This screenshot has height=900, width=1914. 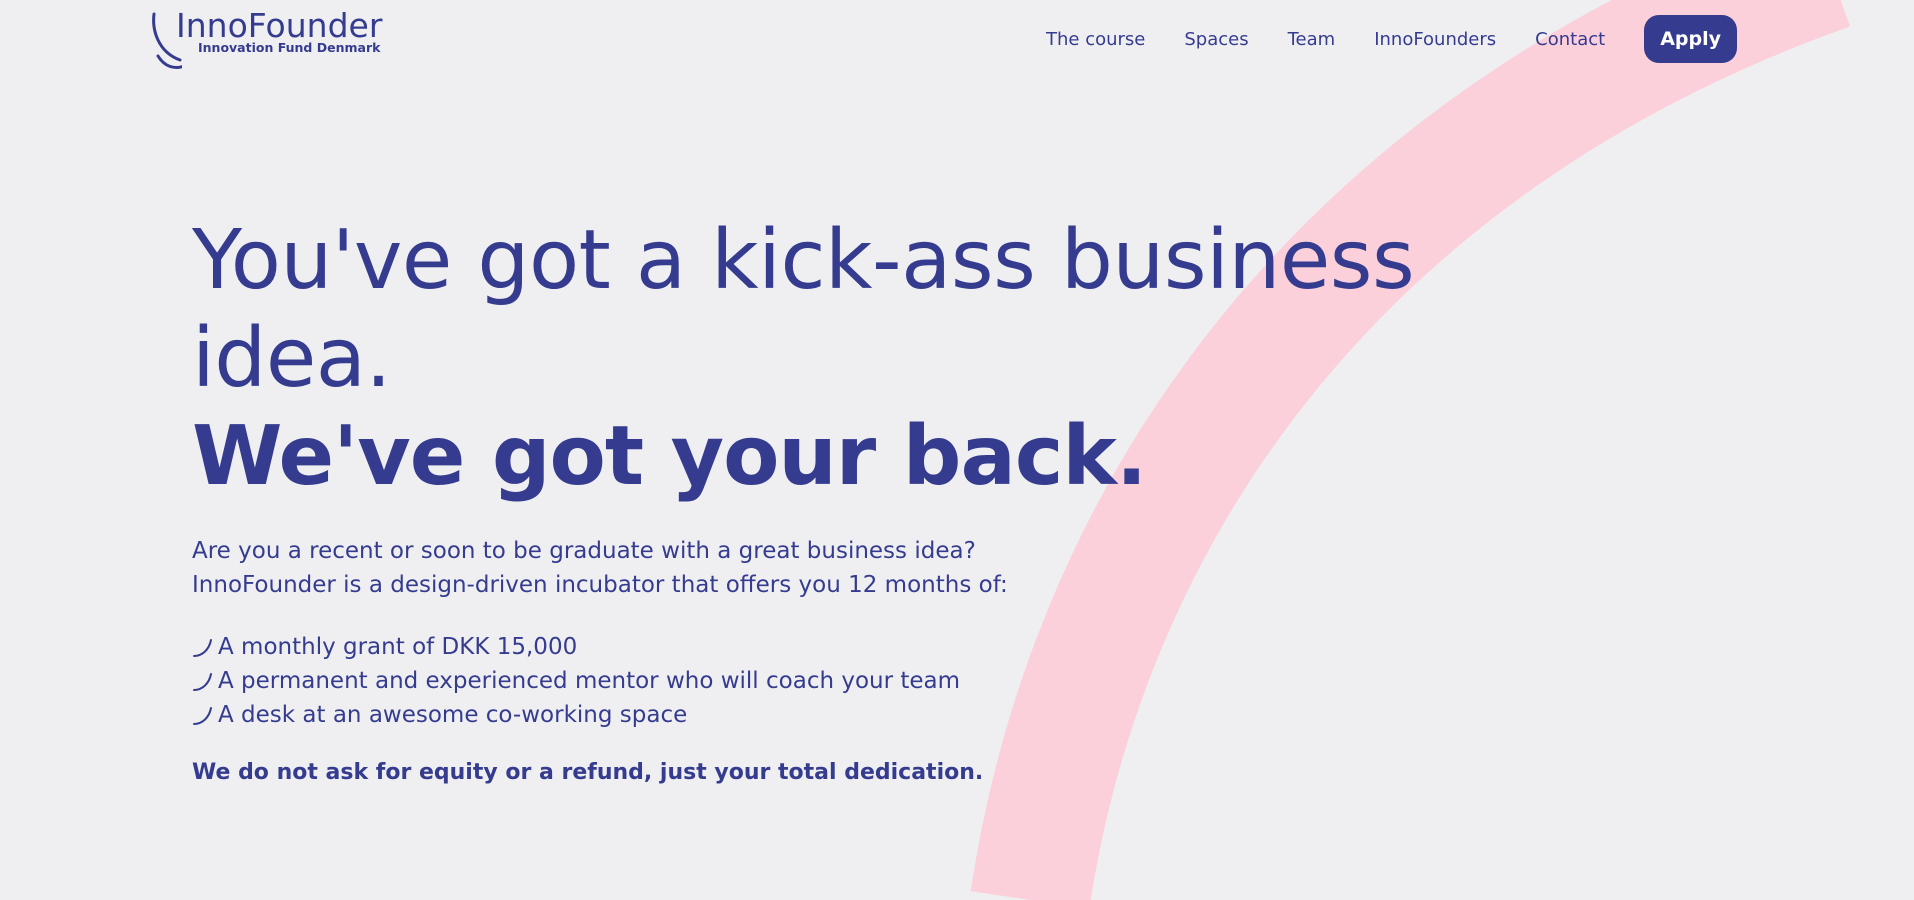 What do you see at coordinates (1216, 39) in the screenshot?
I see `nav-item-spaces: Spaces` at bounding box center [1216, 39].